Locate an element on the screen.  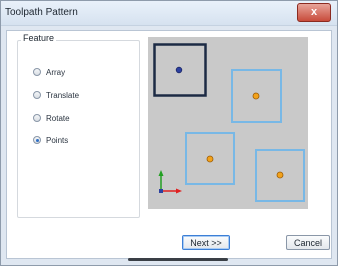
title-bar: Toolpath Pattern x is located at coordinates (169, 13).